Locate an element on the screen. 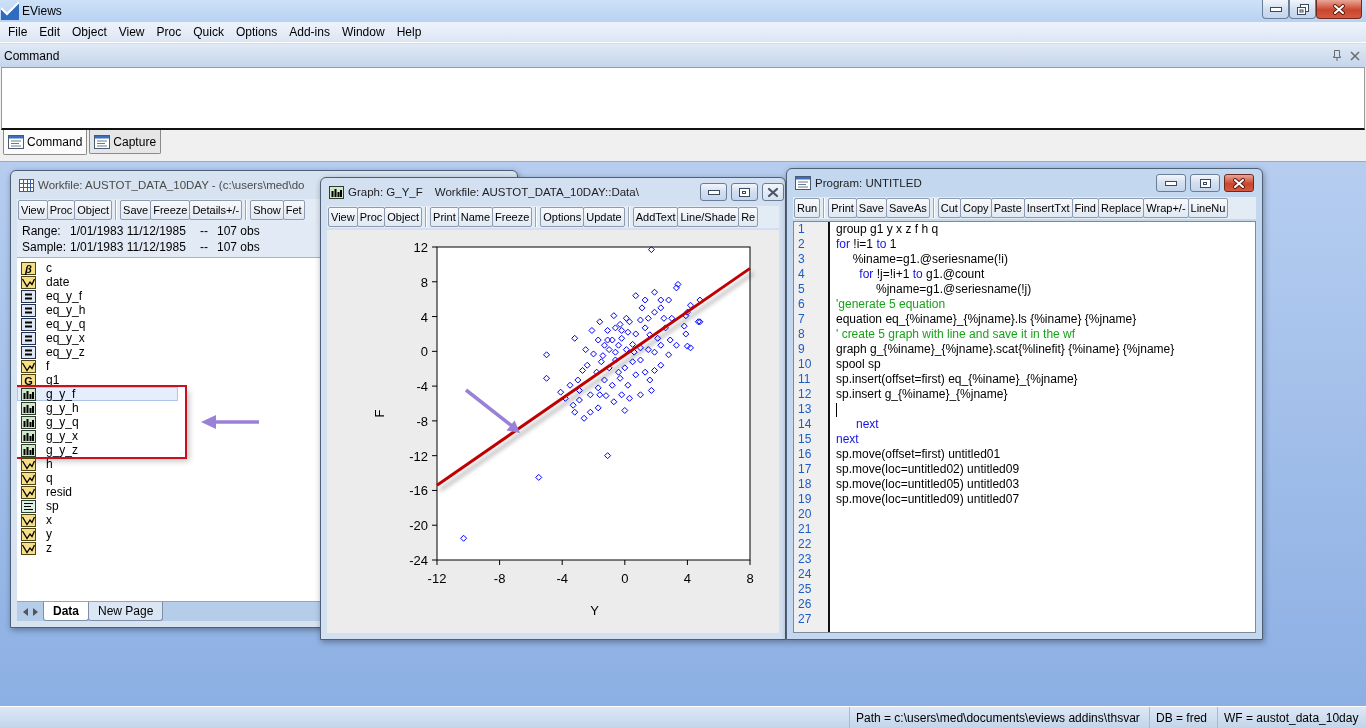 This screenshot has height=728, width=1366. letter-icon: G is located at coordinates (28, 380).